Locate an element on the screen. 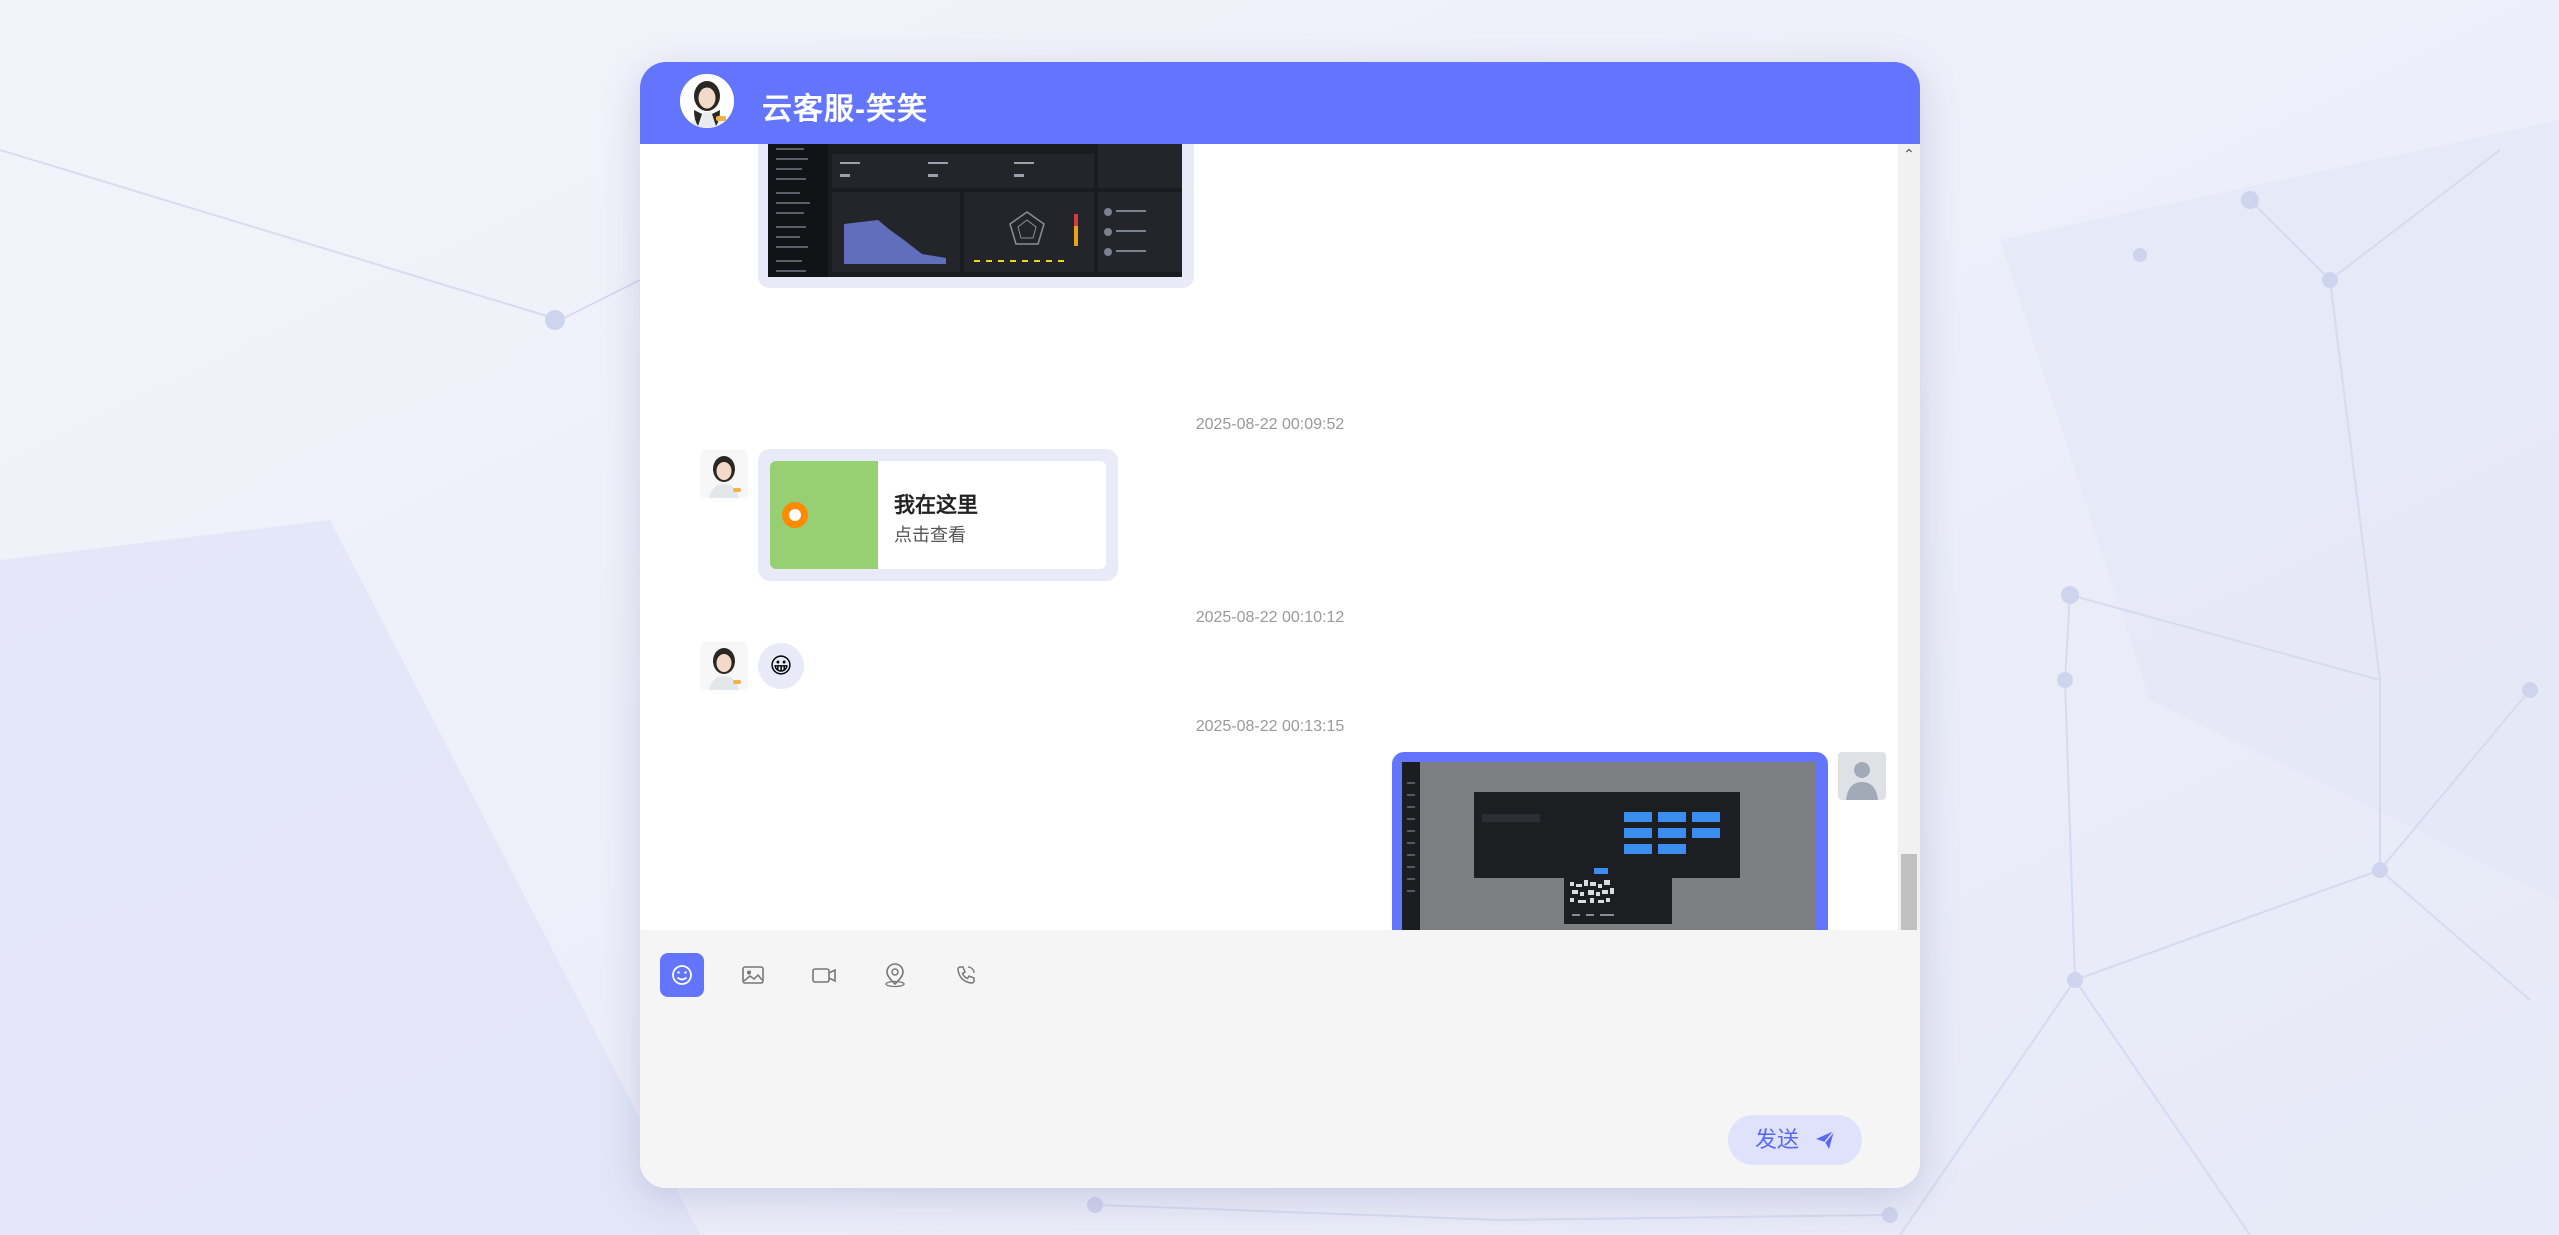  agent-avatar is located at coordinates (707, 101).